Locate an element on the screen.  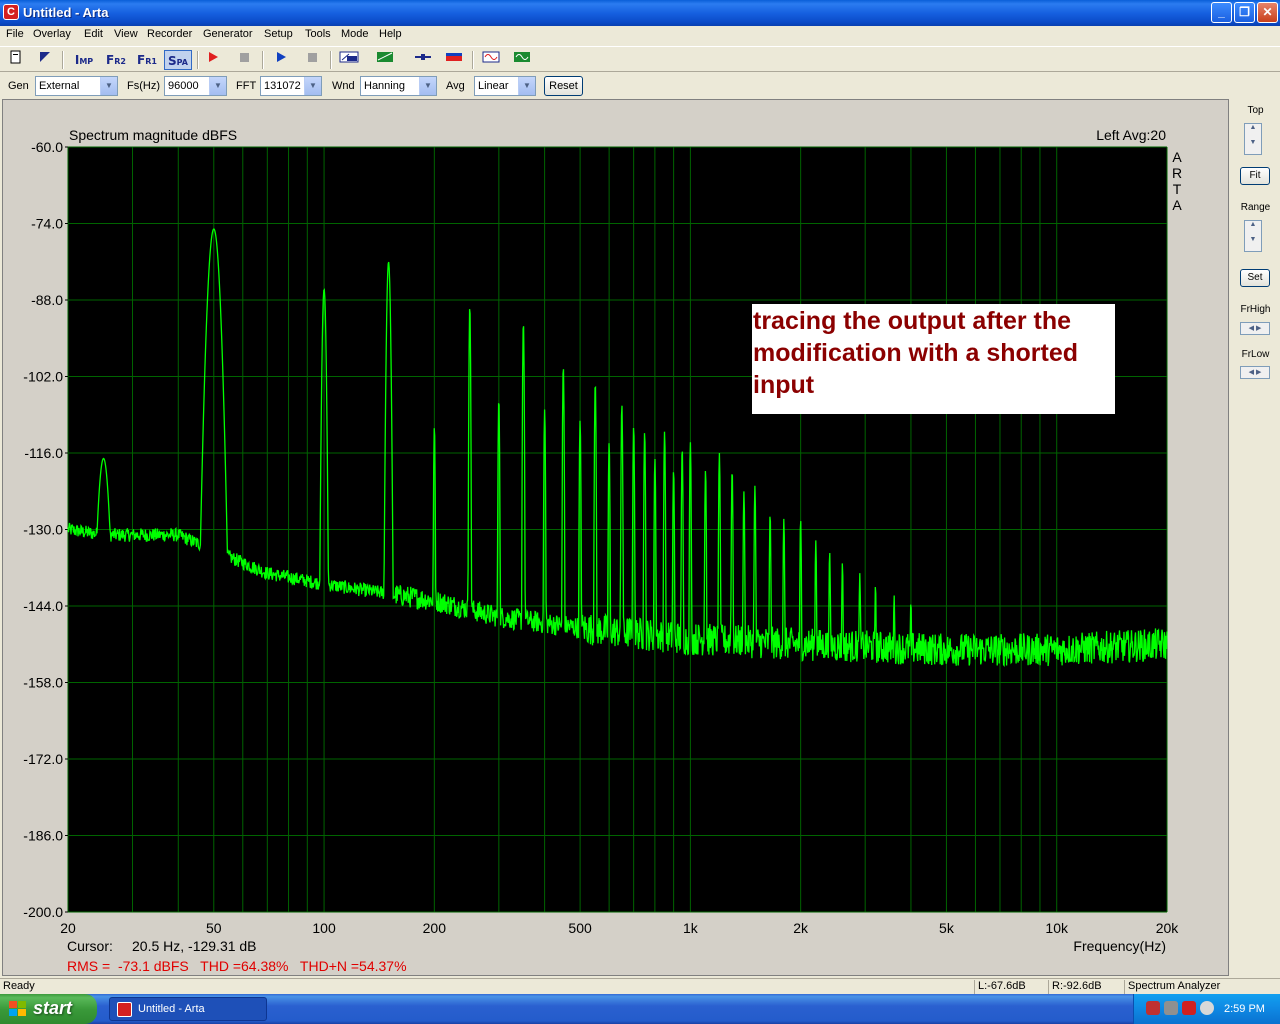
windows-logo-icon is located at coordinates (17, 1008).